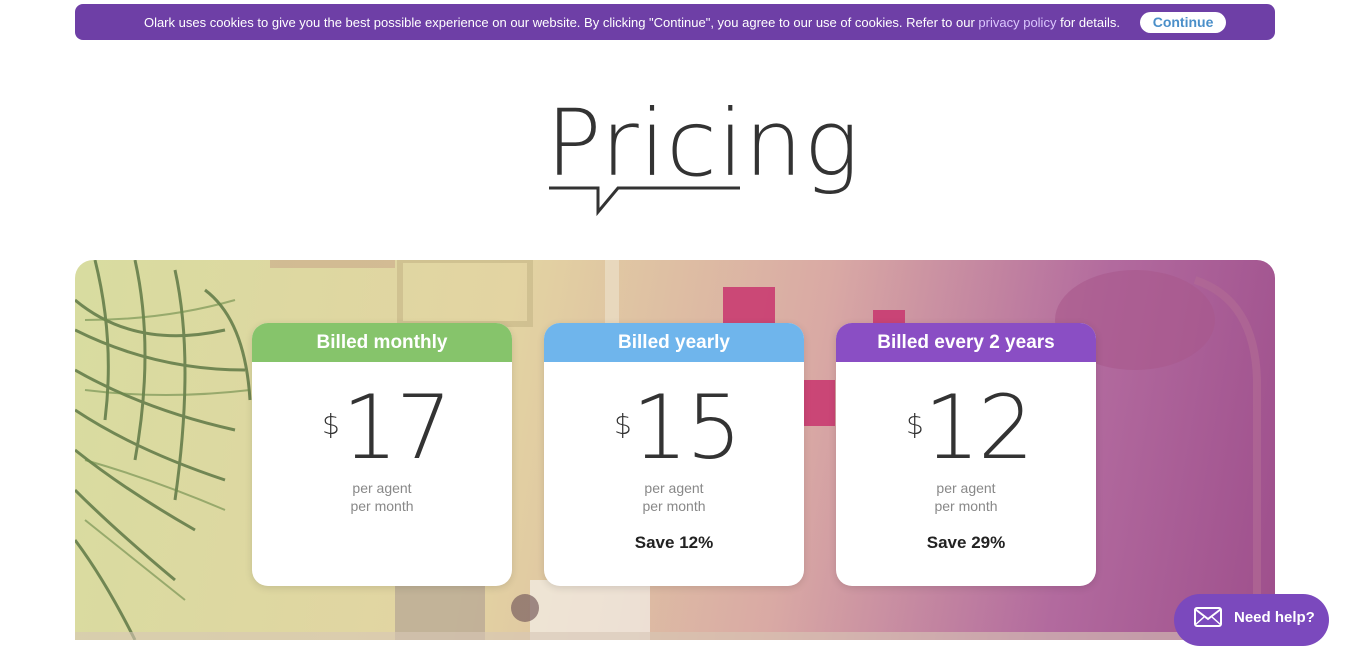 This screenshot has height=646, width=1349. What do you see at coordinates (966, 342) in the screenshot?
I see `plan-header: Billed every 2 years` at bounding box center [966, 342].